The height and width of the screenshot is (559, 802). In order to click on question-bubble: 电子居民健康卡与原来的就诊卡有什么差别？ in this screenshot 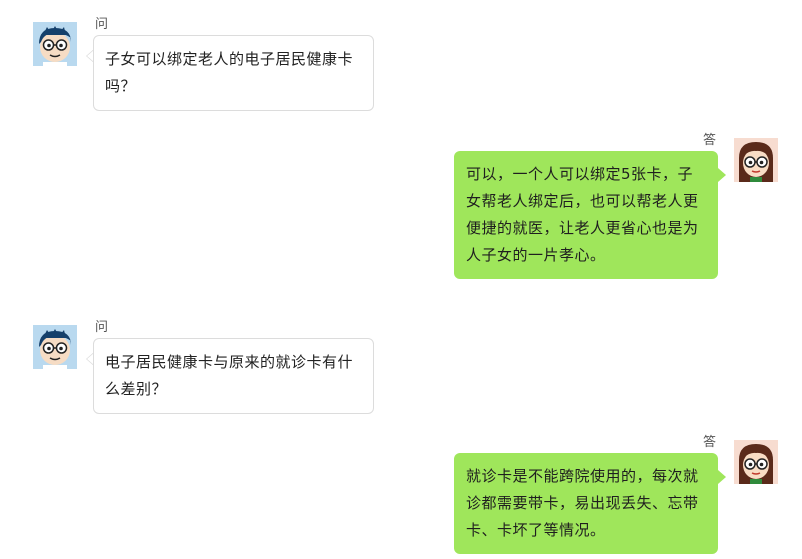, I will do `click(233, 376)`.